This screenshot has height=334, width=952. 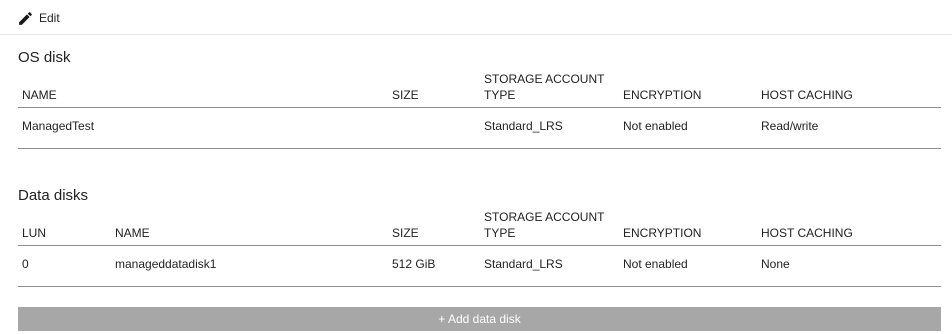 I want to click on cell-name: ManagedTest, so click(x=58, y=126).